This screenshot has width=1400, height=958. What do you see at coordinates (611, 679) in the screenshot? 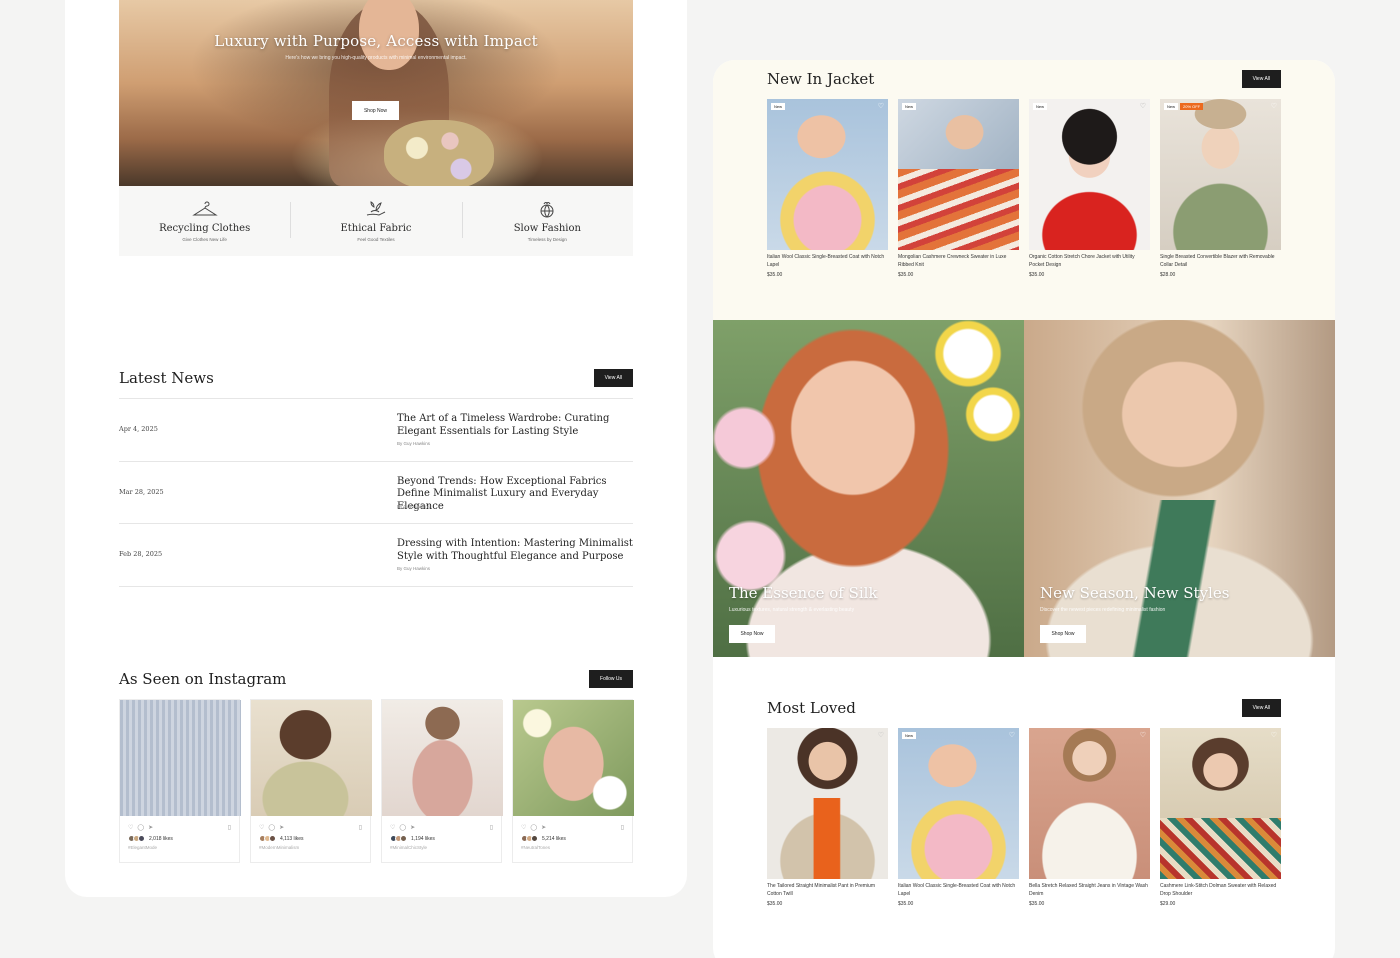
I see `follow-us-button: Follow Us` at bounding box center [611, 679].